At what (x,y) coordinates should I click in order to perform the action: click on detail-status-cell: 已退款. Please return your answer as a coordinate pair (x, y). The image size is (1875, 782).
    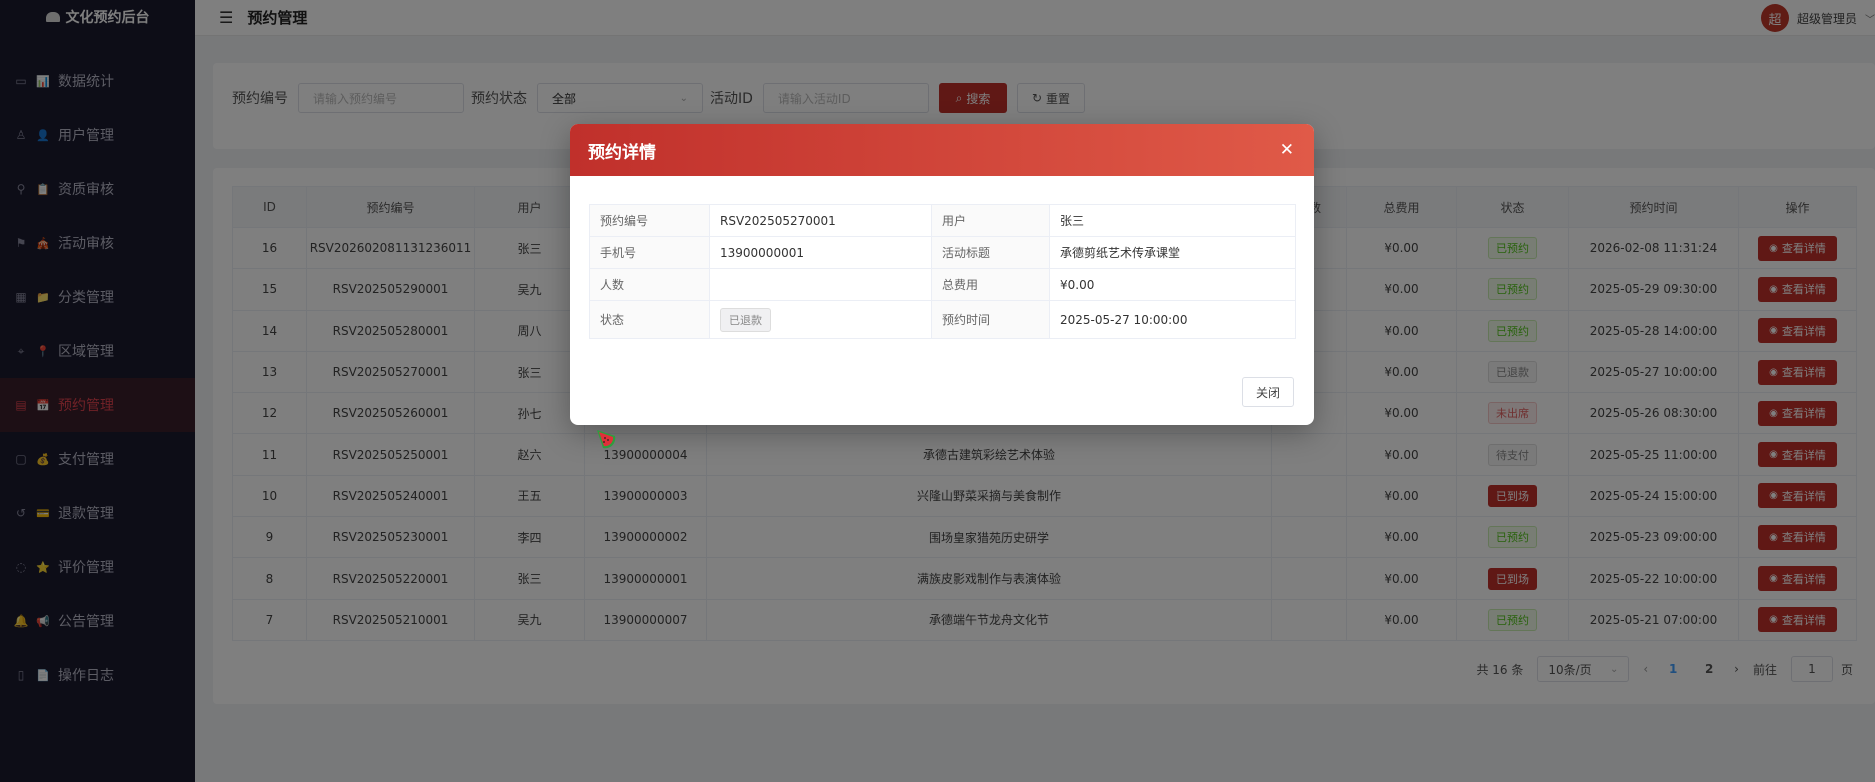
    Looking at the image, I should click on (820, 319).